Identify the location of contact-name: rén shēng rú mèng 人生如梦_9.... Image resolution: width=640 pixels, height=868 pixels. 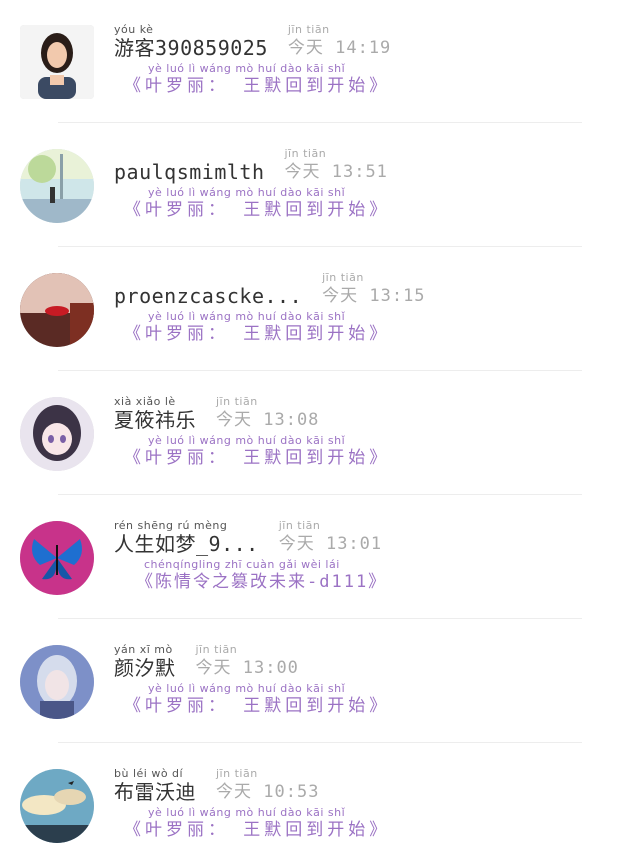
(186, 537).